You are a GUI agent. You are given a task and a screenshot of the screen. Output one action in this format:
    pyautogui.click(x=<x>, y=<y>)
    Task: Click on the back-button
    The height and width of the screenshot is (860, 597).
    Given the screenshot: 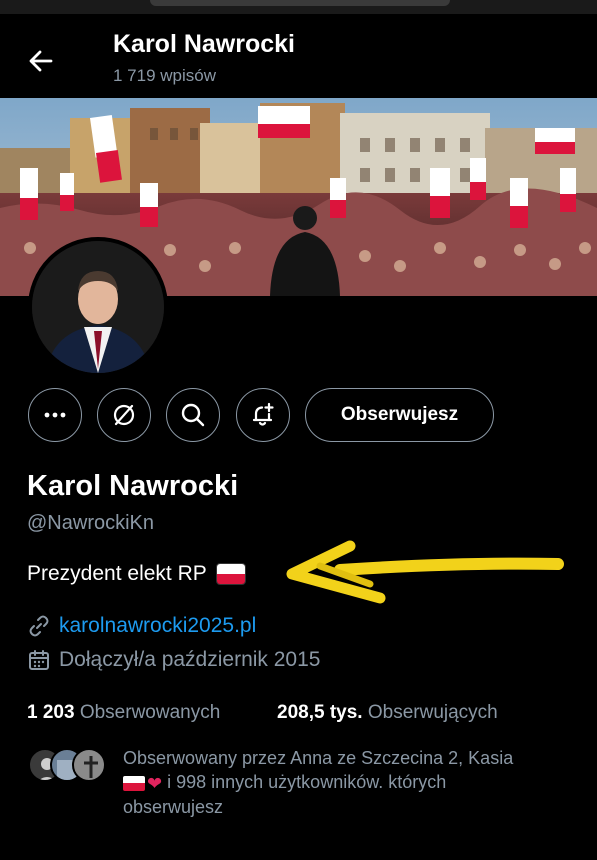 What is the action you would take?
    pyautogui.click(x=41, y=61)
    